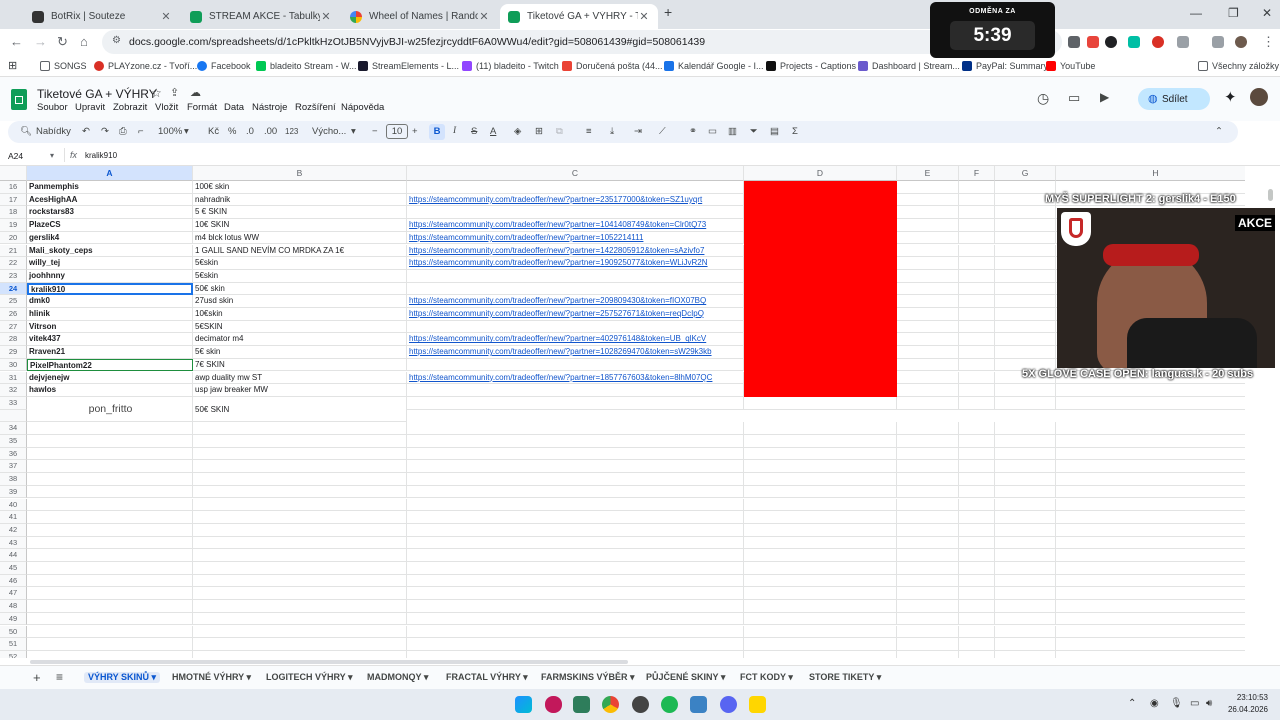 The width and height of the screenshot is (1280, 720). Describe the element at coordinates (437, 132) in the screenshot. I see `bold-icon: B` at that location.